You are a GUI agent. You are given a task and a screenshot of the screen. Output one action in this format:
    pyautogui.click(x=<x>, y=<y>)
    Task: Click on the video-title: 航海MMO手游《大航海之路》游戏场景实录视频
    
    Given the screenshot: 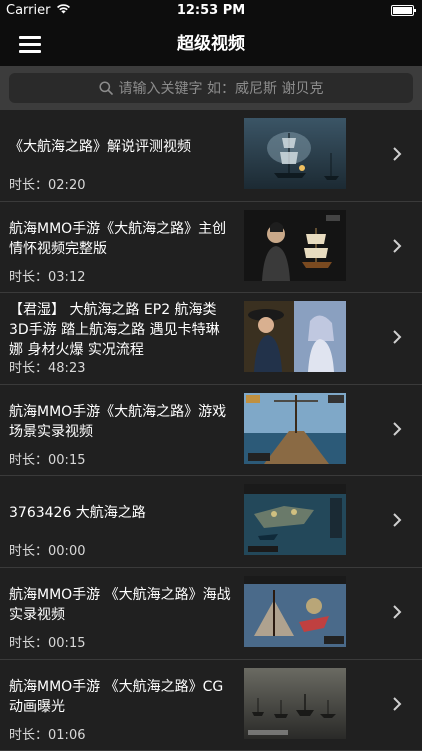 What is the action you would take?
    pyautogui.click(x=118, y=421)
    